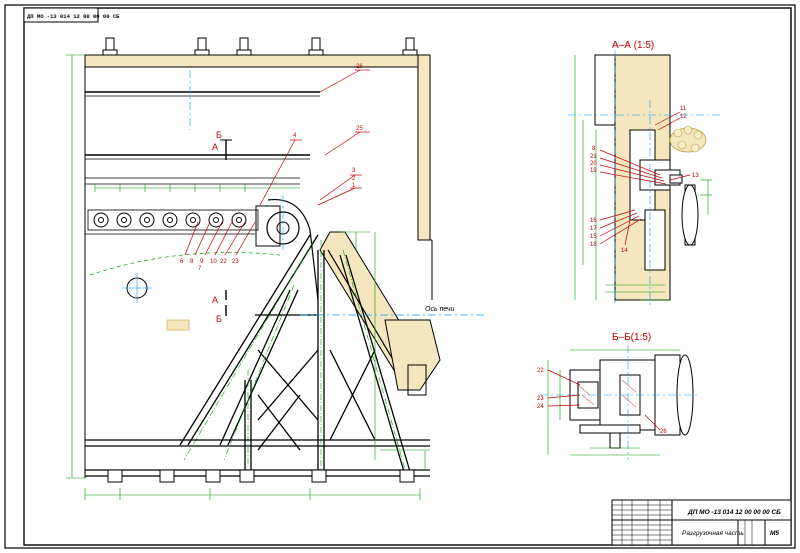  What do you see at coordinates (235, 262) in the screenshot?
I see `callout-main-11: 23` at bounding box center [235, 262].